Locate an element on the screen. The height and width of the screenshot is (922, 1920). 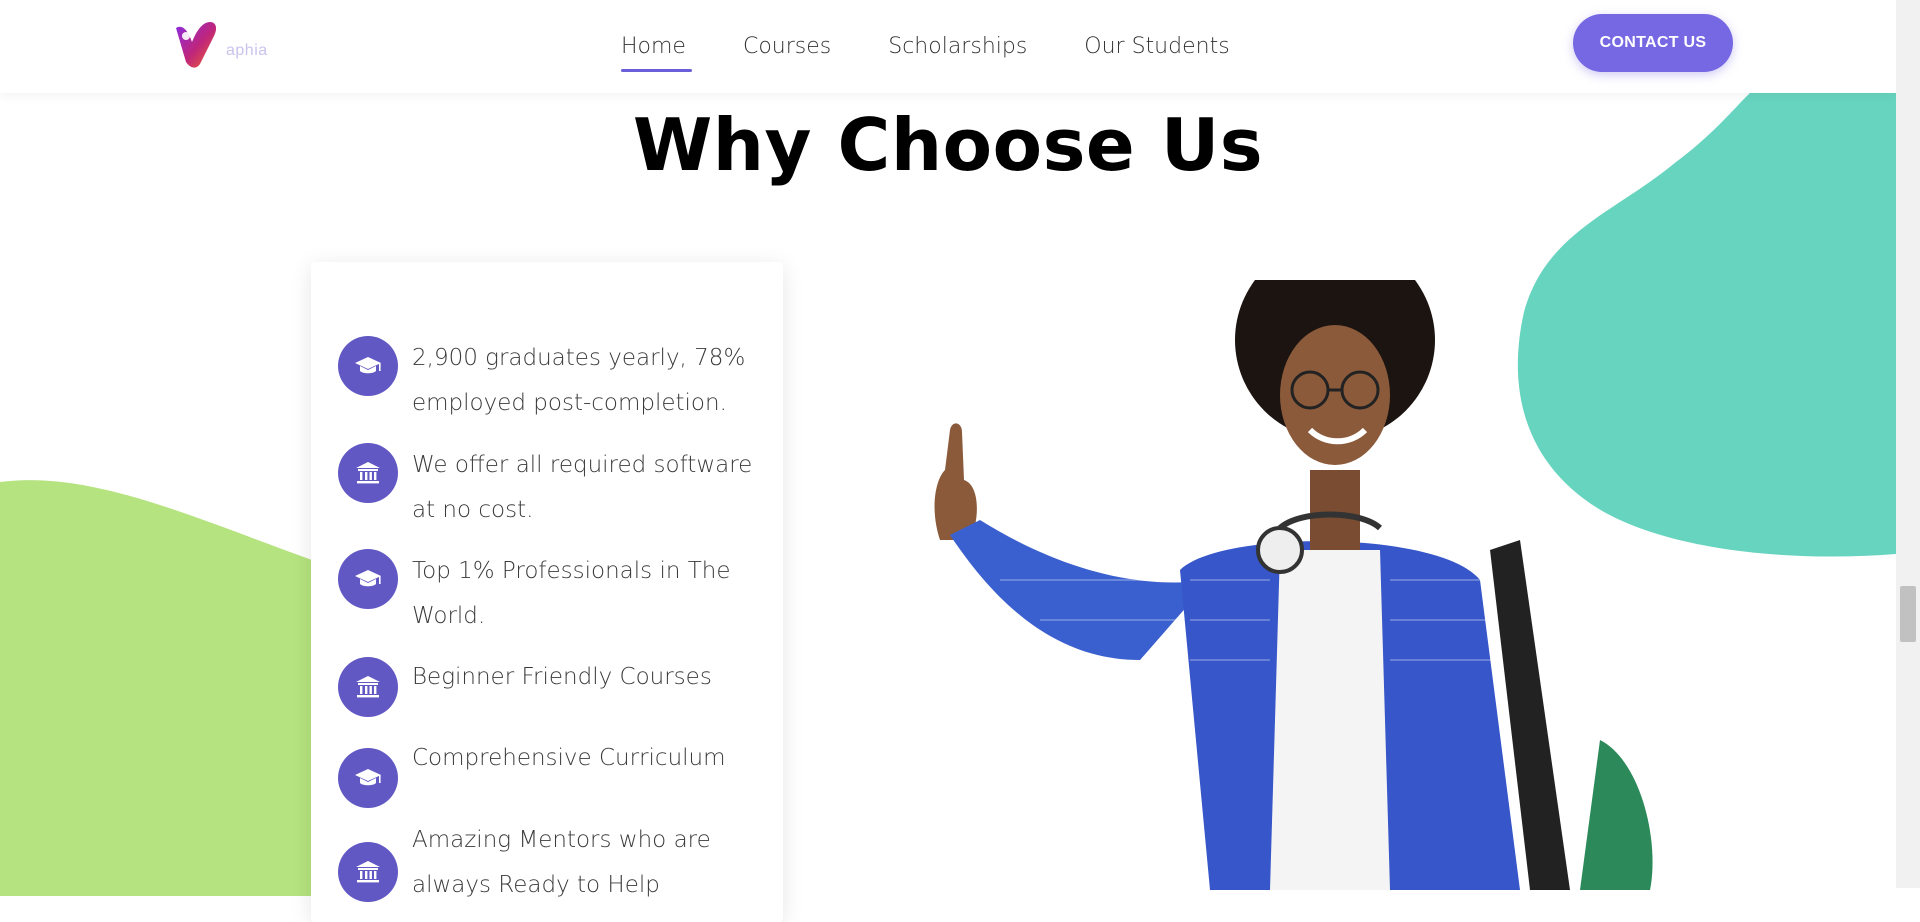
scrollbar-thumb is located at coordinates (1908, 614).